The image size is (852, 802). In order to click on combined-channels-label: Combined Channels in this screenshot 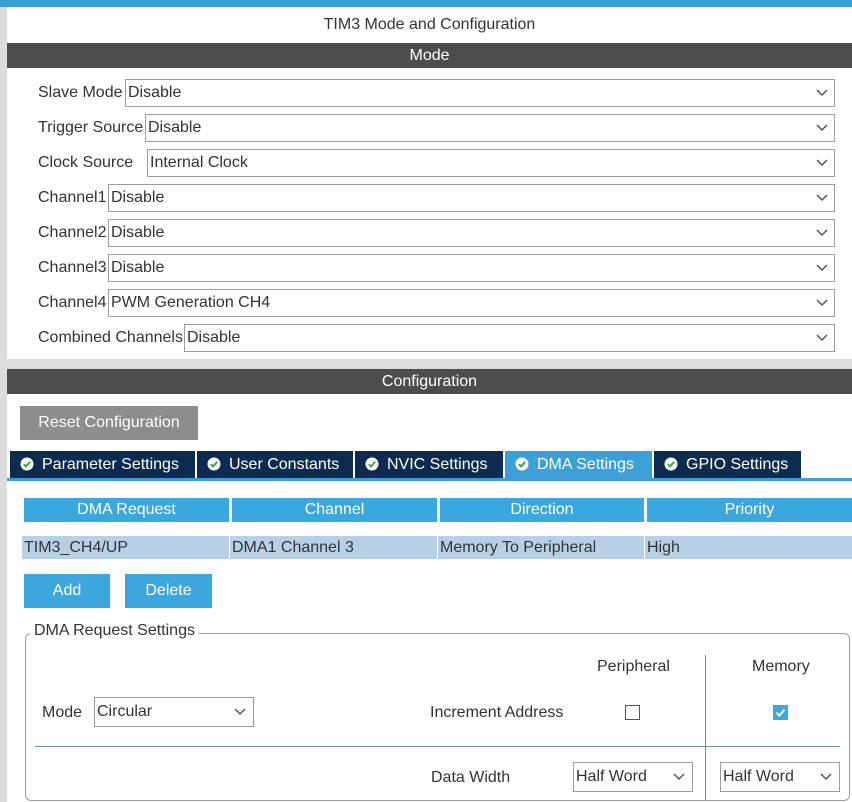, I will do `click(110, 337)`.